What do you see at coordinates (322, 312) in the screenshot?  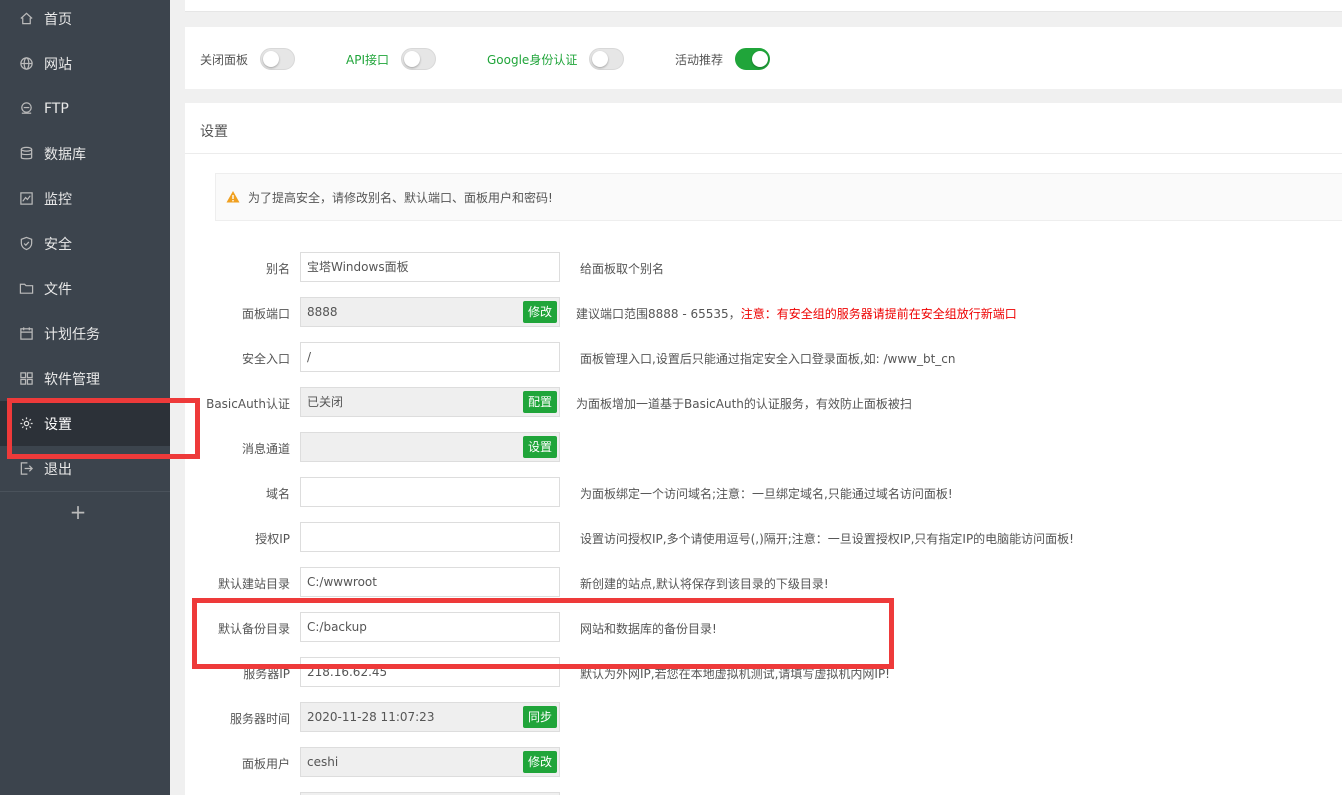 I see `port-value: 8888` at bounding box center [322, 312].